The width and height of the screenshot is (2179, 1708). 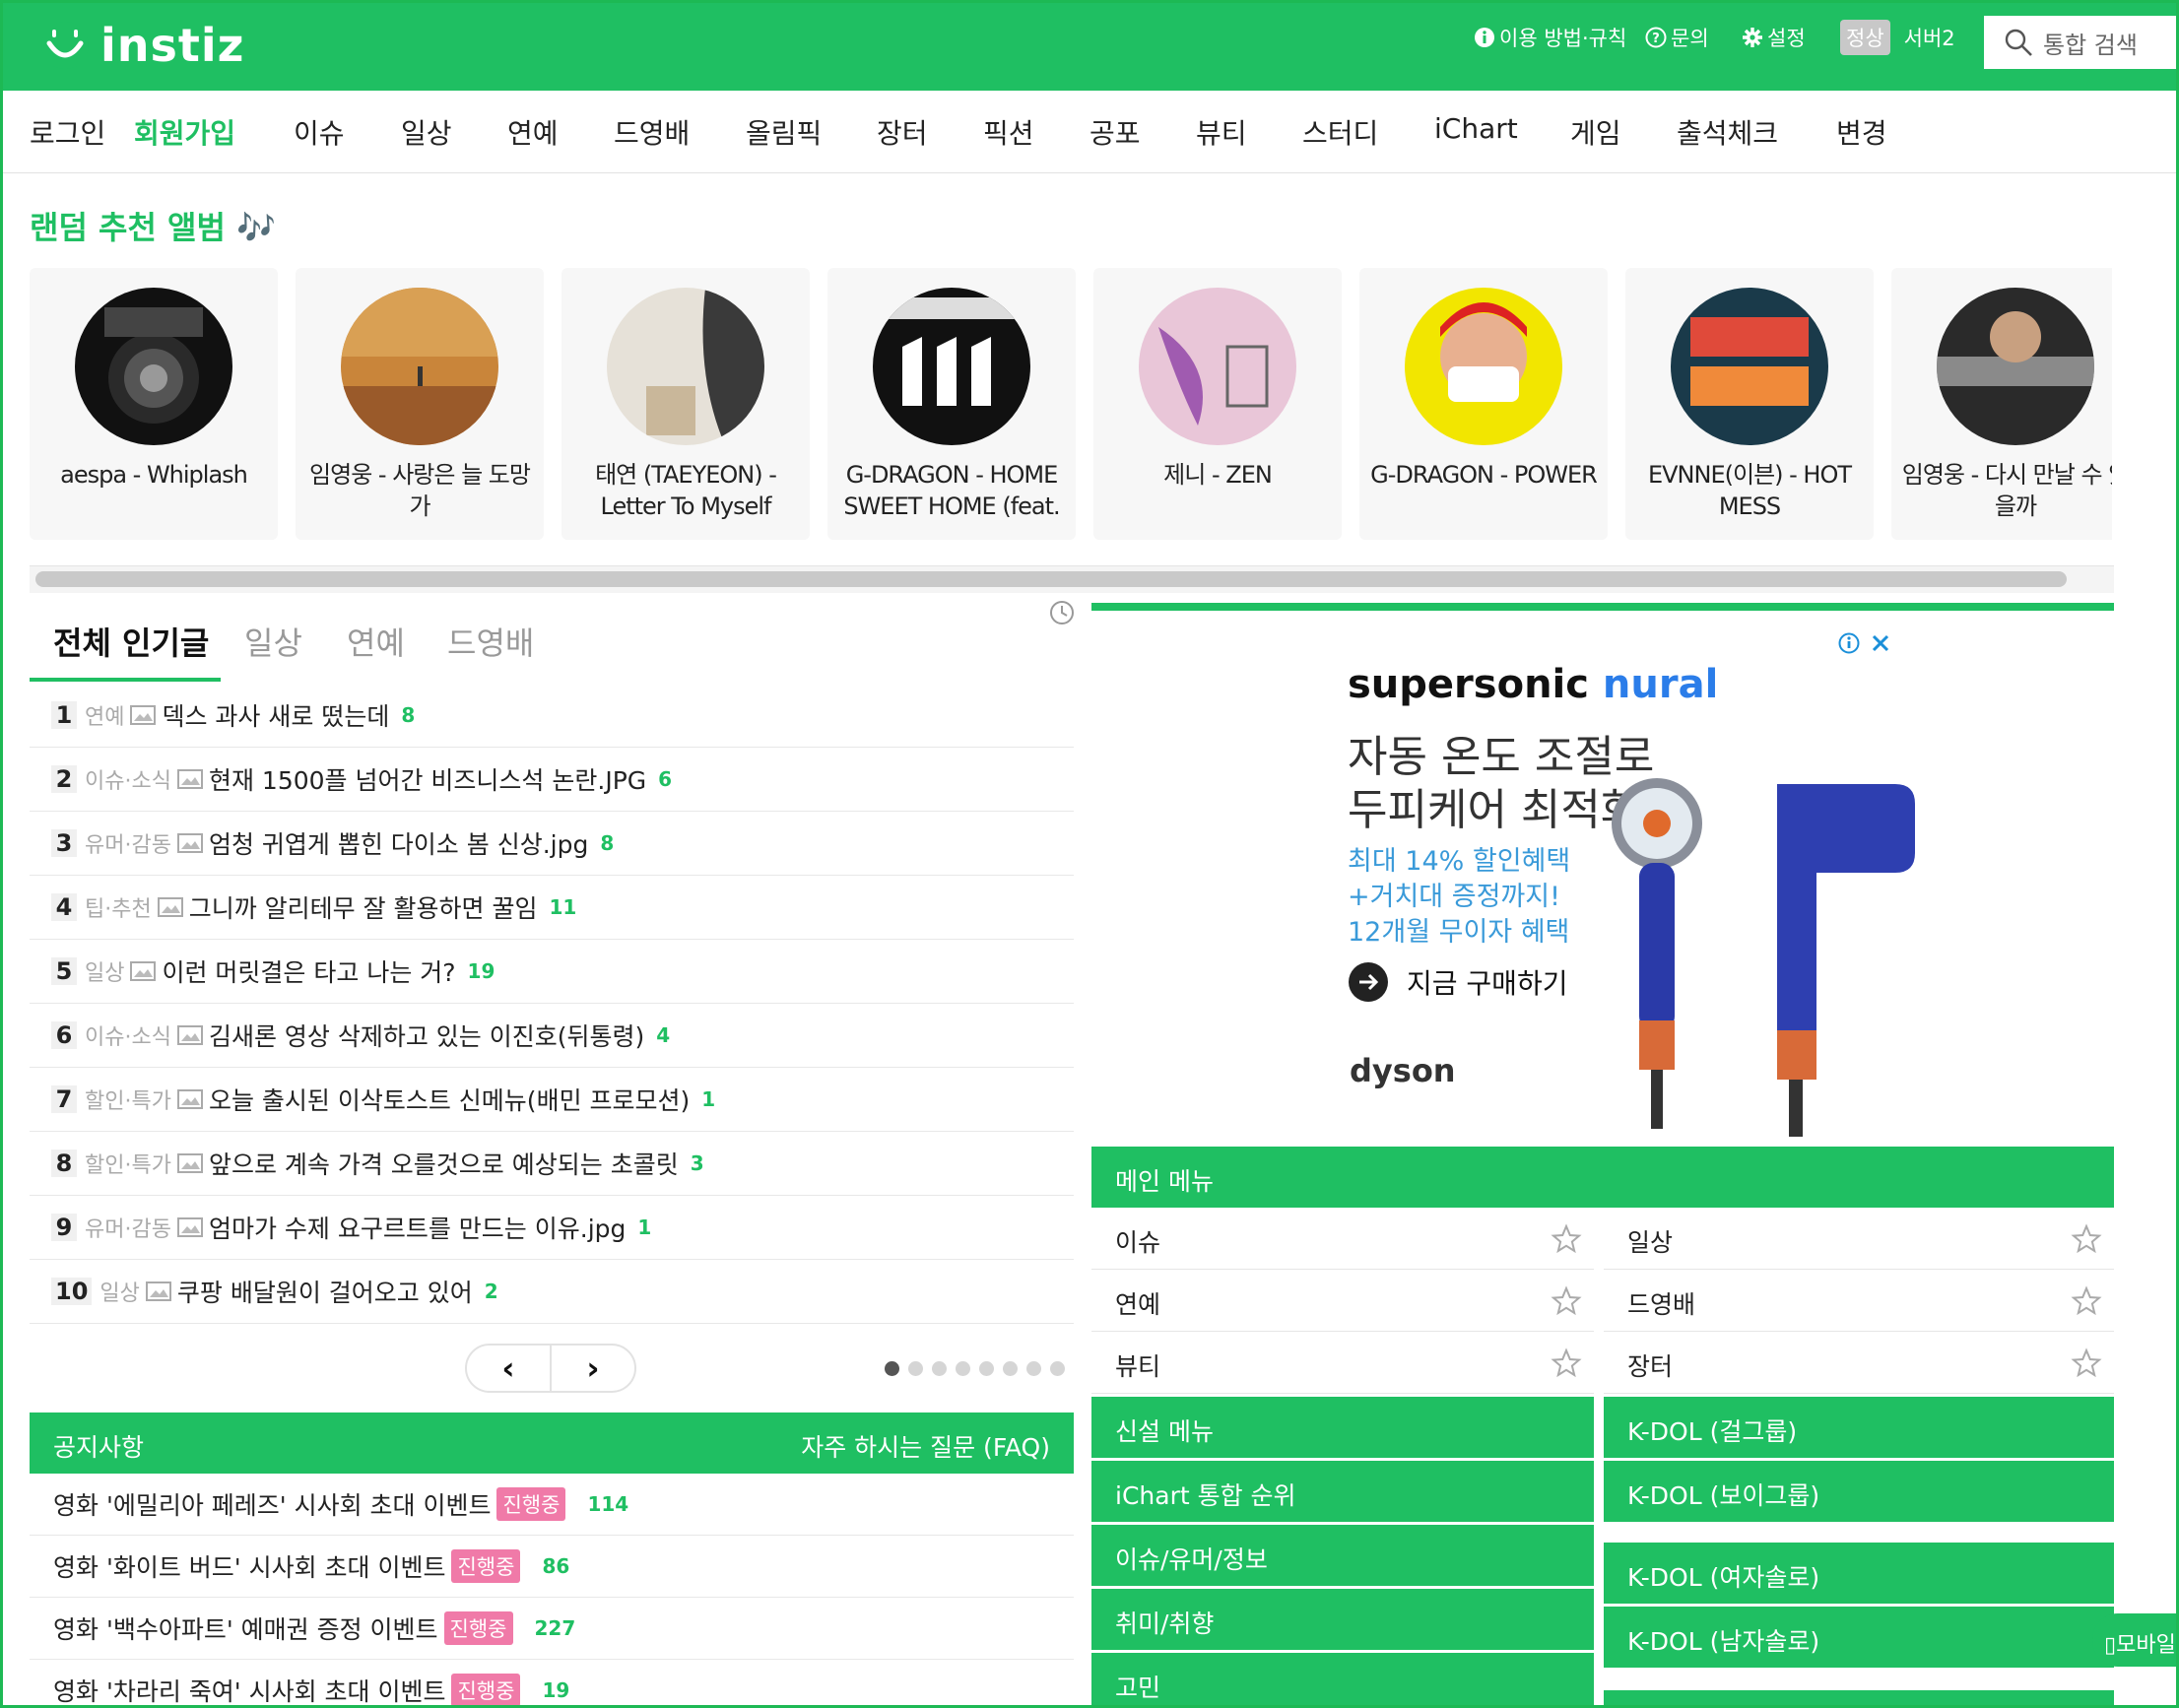 I want to click on list-item: 3 유머·감동 엄청 귀엽게 뽑힌 다이소 봄 신상.jpg 8, so click(x=552, y=844).